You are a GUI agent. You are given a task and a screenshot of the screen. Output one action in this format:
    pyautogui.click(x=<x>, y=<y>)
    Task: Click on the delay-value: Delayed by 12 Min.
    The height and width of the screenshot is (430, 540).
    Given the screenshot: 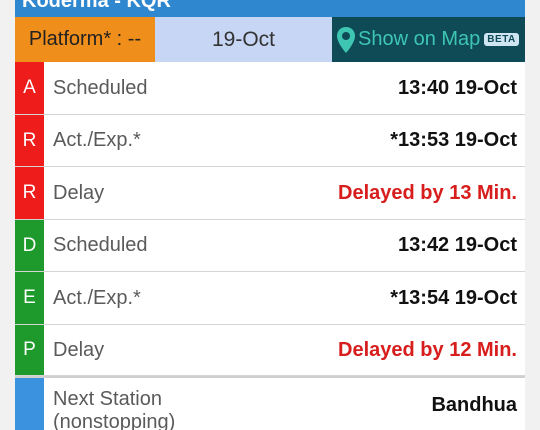 What is the action you would take?
    pyautogui.click(x=427, y=349)
    